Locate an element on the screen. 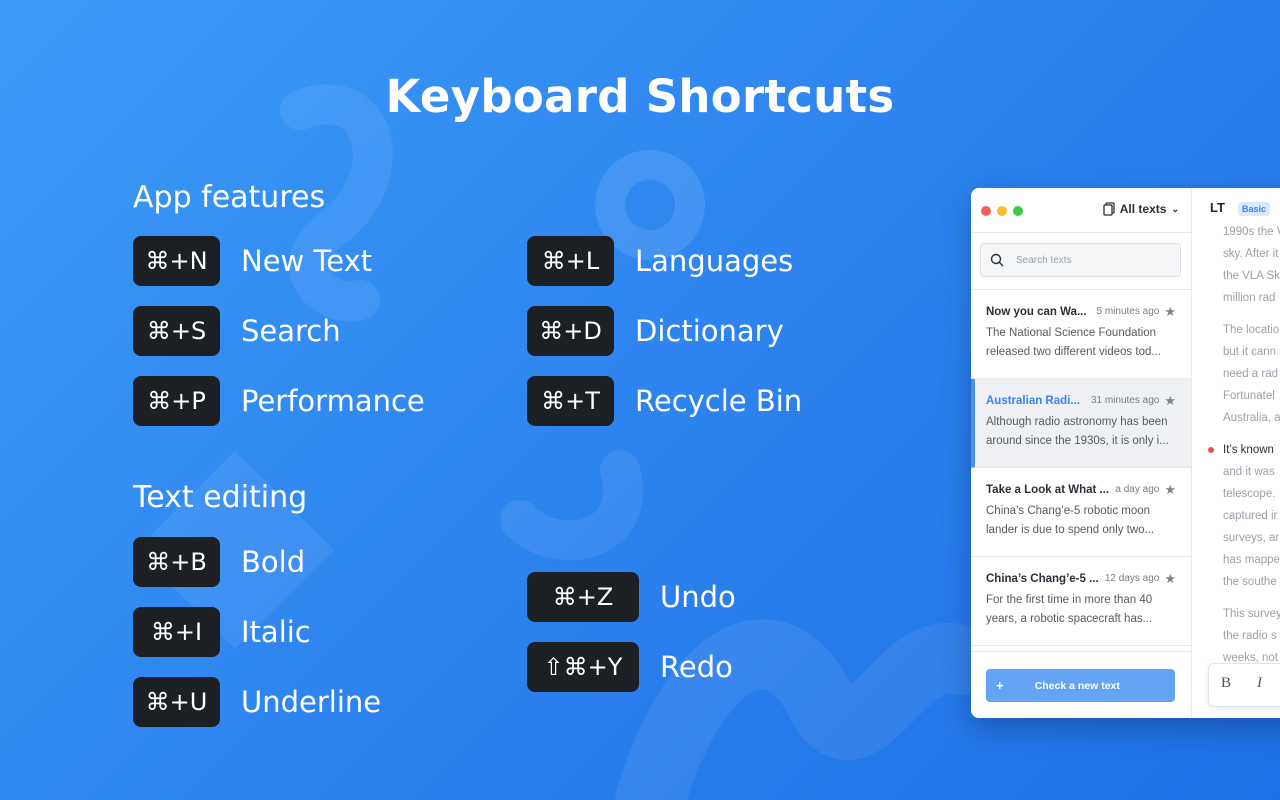 This screenshot has width=1280, height=800. key-badge: ⌘+S is located at coordinates (176, 331).